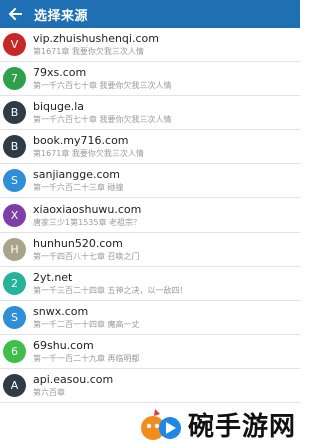 The image size is (320, 445). What do you see at coordinates (86, 256) in the screenshot?
I see `latest-chapter: 第一千四百八十七章 召唤之门` at bounding box center [86, 256].